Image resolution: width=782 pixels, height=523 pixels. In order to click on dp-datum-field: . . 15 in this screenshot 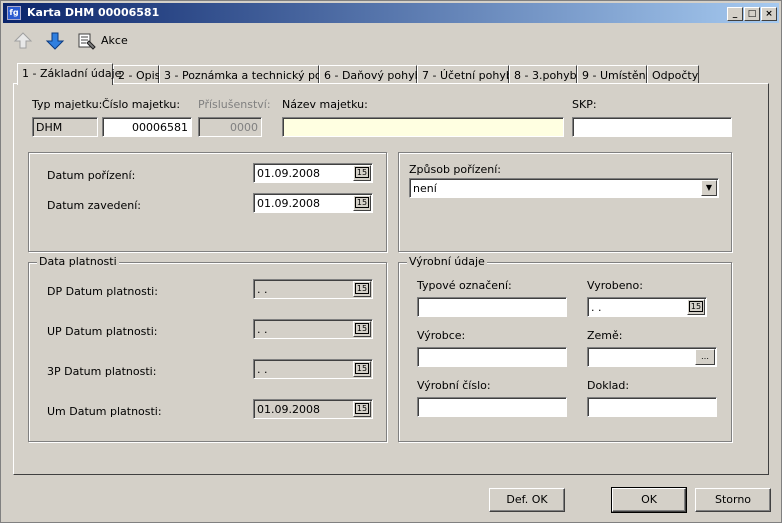, I will do `click(313, 289)`.